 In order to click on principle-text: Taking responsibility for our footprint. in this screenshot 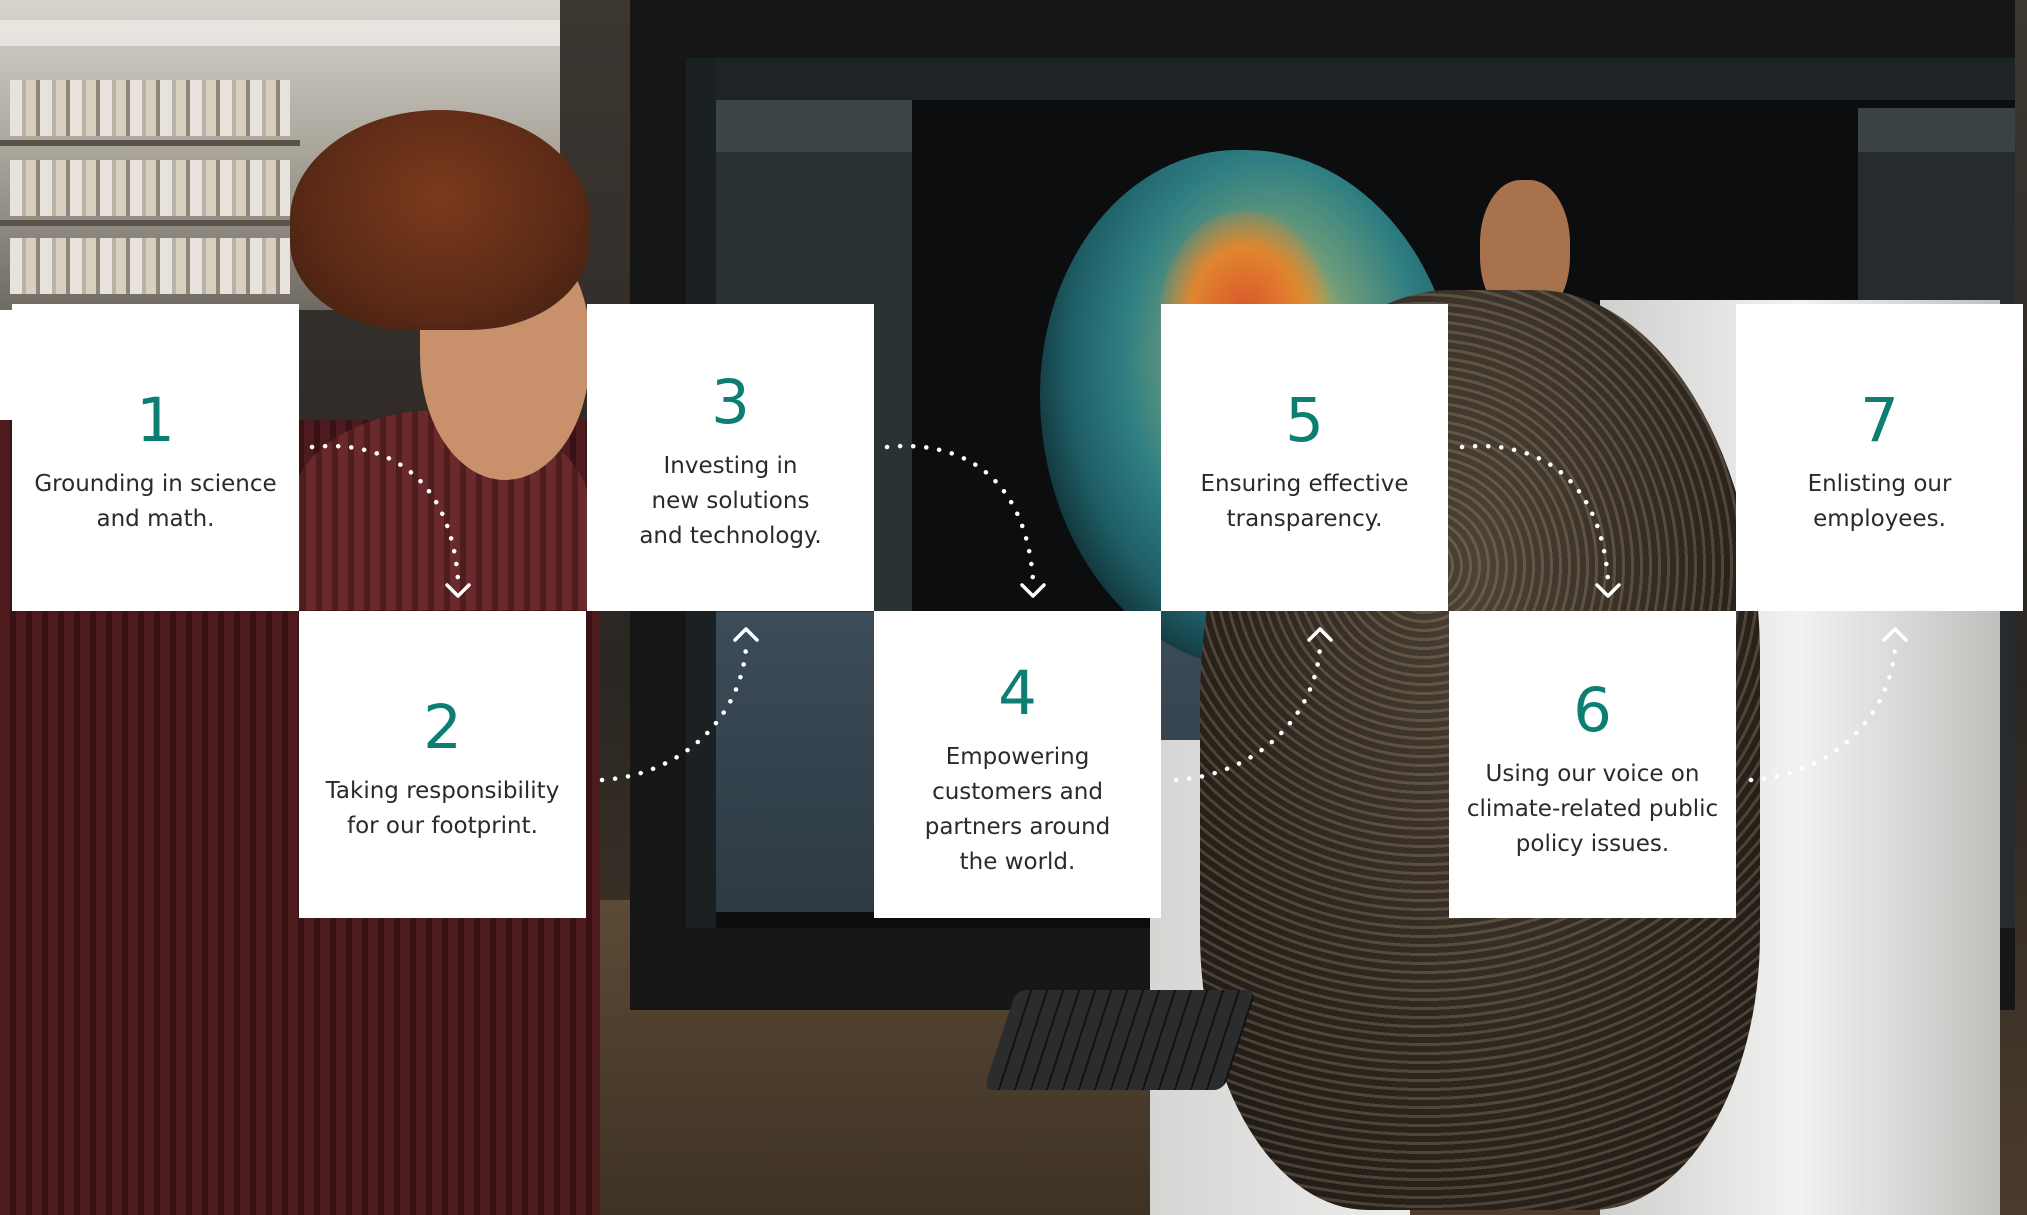, I will do `click(442, 808)`.